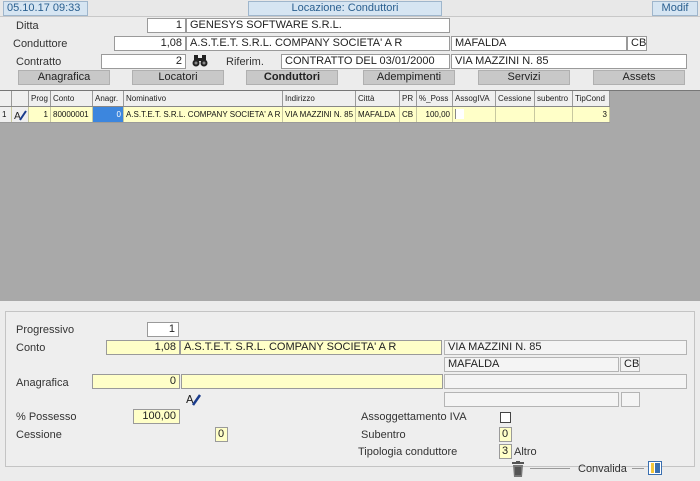  I want to click on col-header-citta: Città, so click(378, 98).